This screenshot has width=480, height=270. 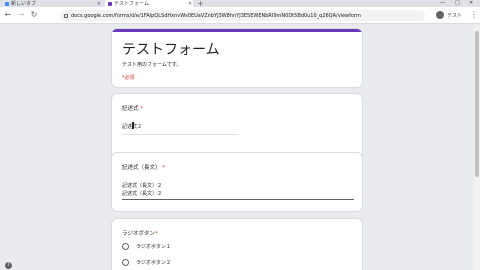 What do you see at coordinates (8, 265) in the screenshot?
I see `help-icon: ?` at bounding box center [8, 265].